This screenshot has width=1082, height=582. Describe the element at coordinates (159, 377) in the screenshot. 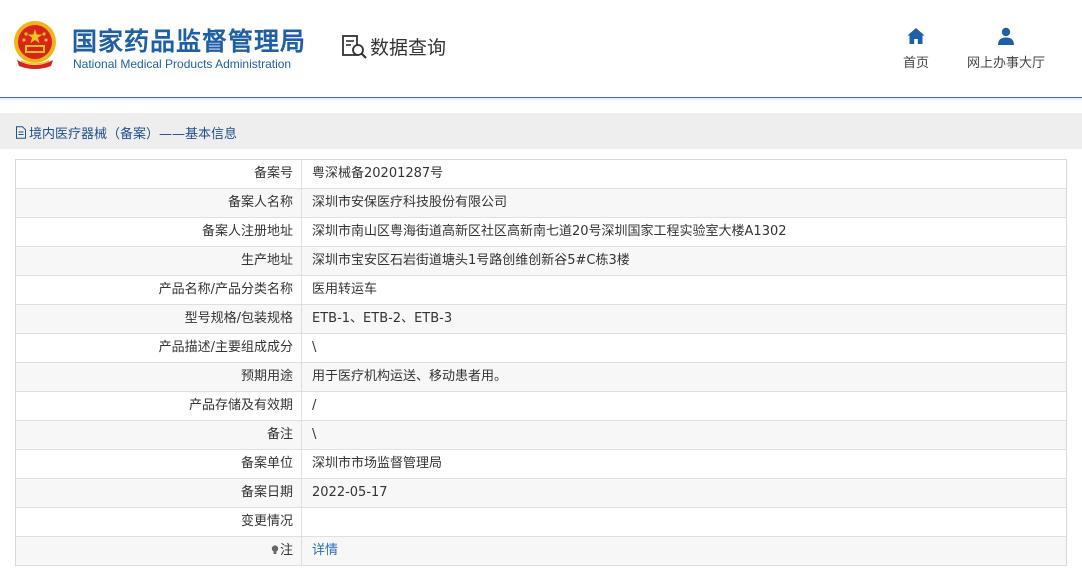

I see `row-label: 预期用途` at that location.